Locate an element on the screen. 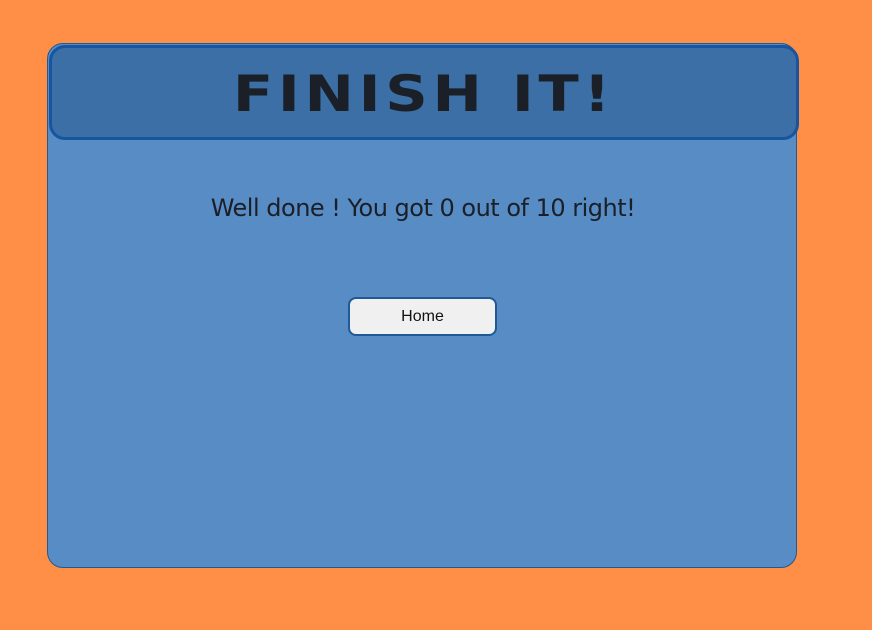 This screenshot has height=630, width=872. score-message: Well done ! You got 0 out of 10 right! is located at coordinates (423, 208).